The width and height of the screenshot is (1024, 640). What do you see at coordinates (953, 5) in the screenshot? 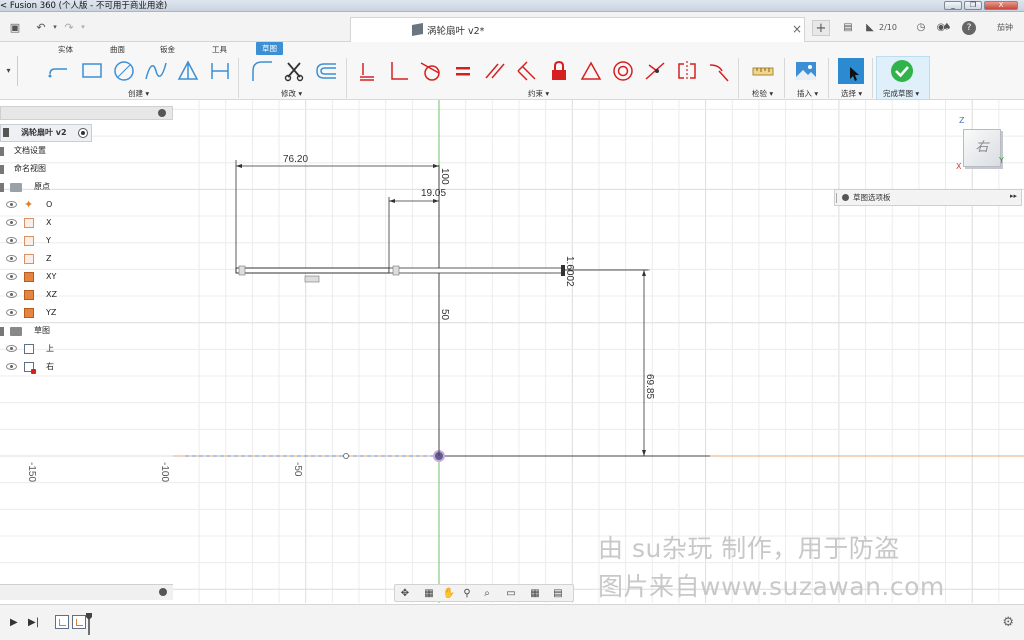
I see `minimize-button: _` at bounding box center [953, 5].